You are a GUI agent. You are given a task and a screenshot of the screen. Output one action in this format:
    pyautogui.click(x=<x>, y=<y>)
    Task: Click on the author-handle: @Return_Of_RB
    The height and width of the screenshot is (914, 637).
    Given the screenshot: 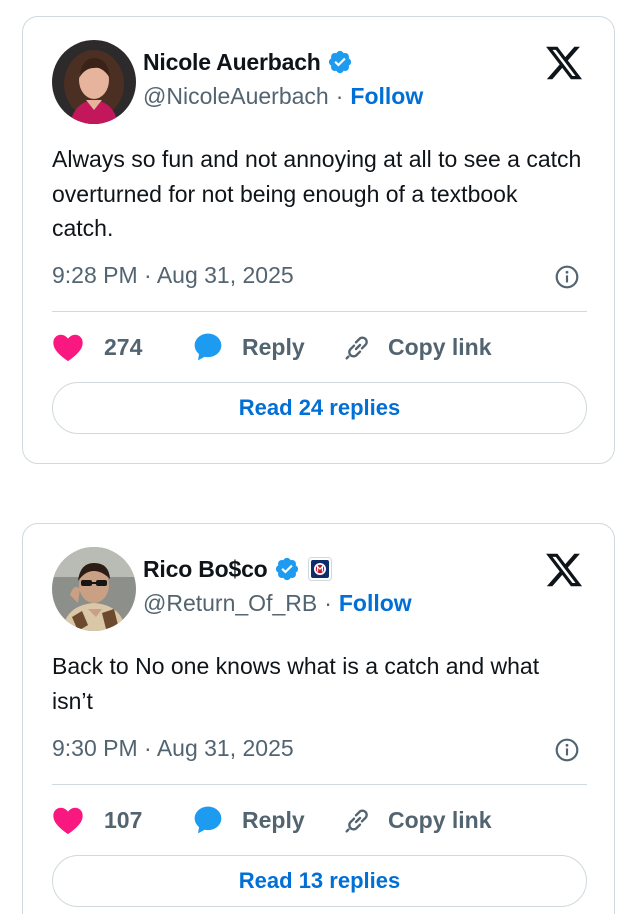 What is the action you would take?
    pyautogui.click(x=230, y=603)
    